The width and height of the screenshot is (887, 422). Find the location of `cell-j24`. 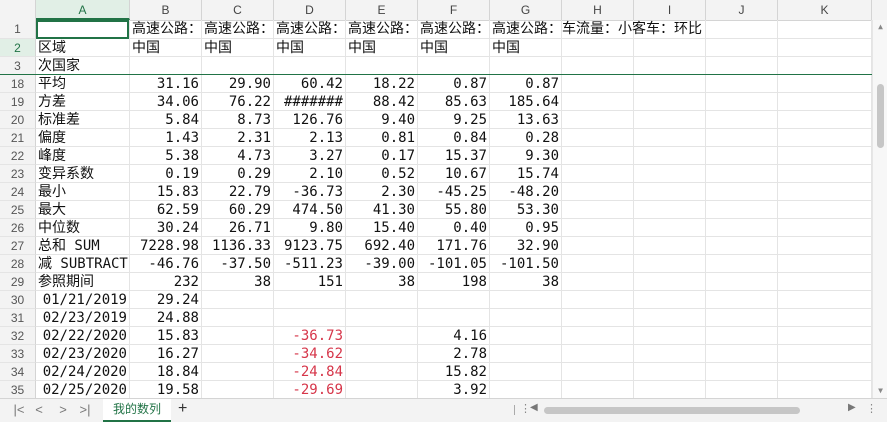

cell-j24 is located at coordinates (742, 192).